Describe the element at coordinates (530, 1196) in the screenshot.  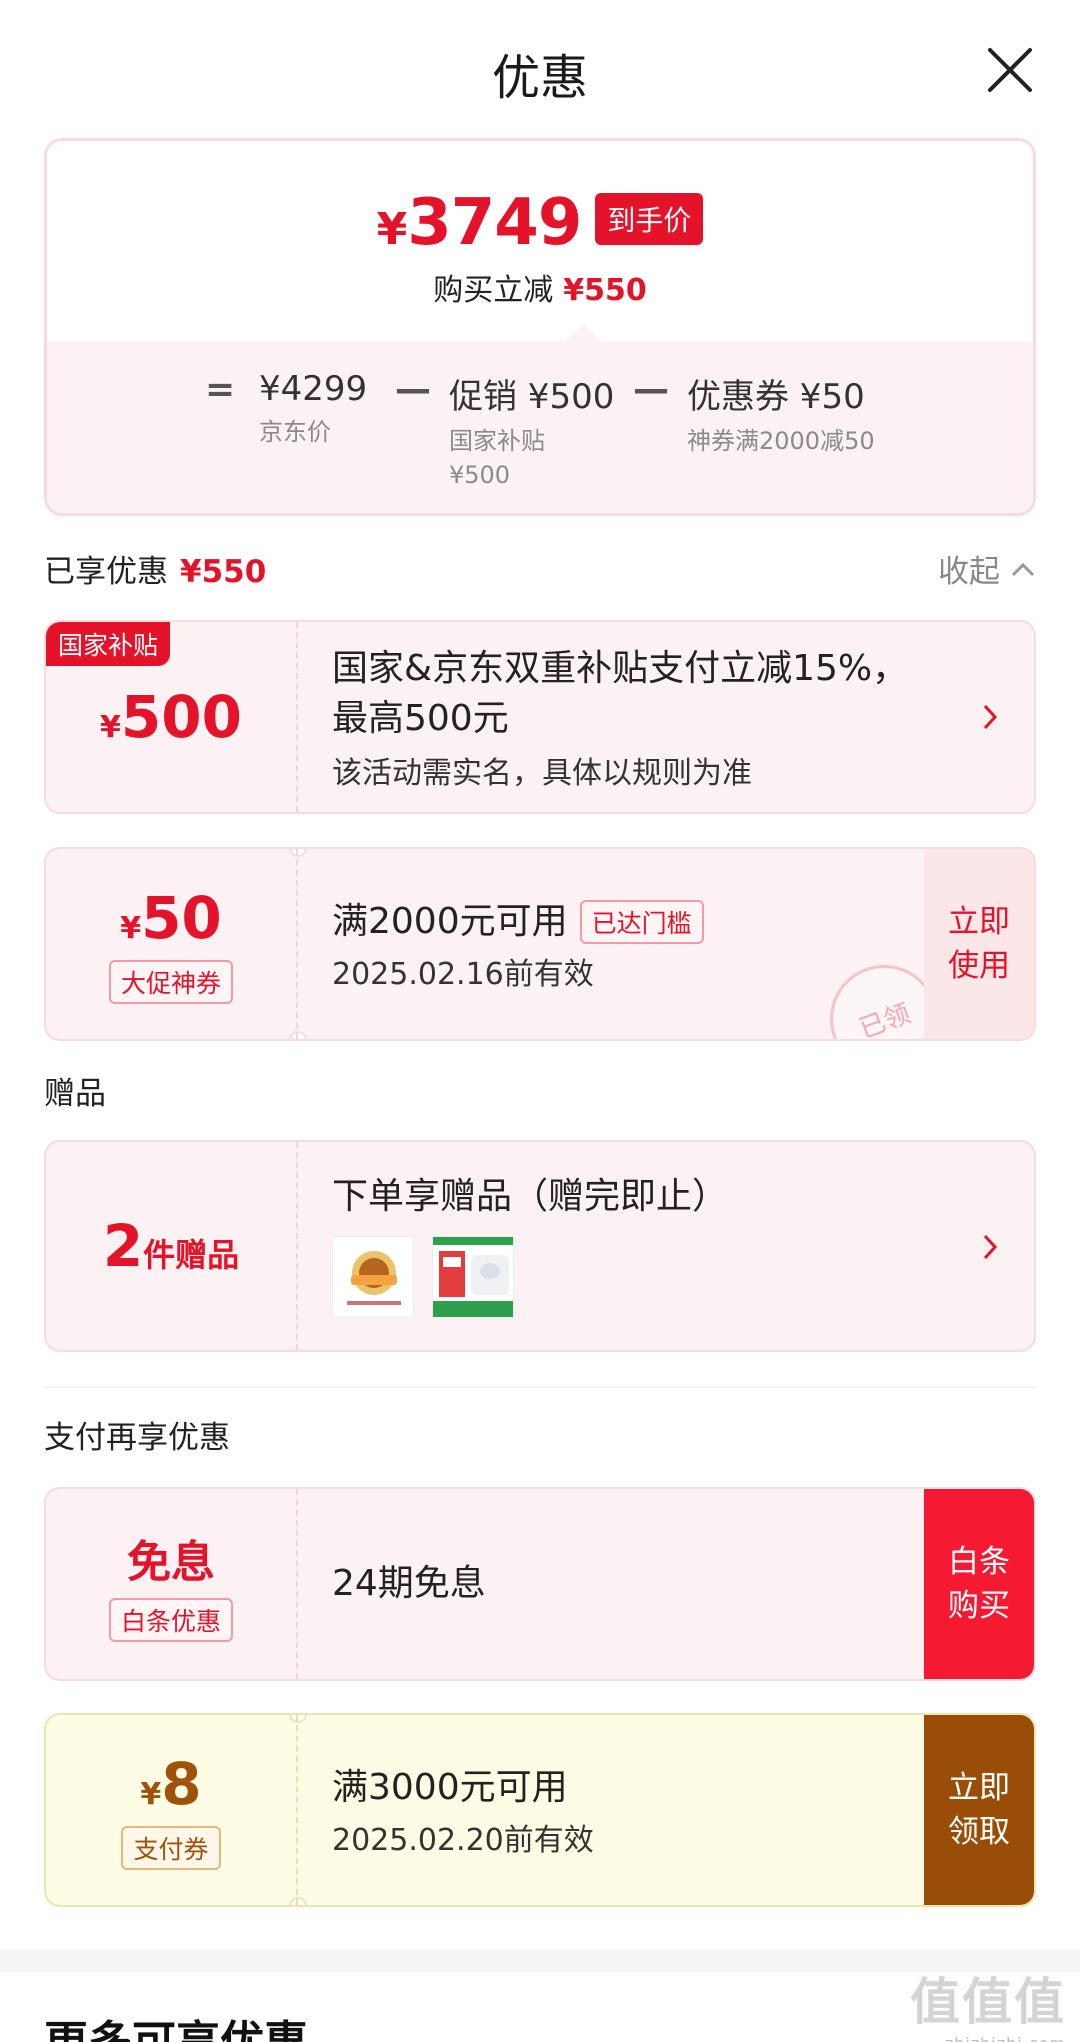
I see `gifts-title: 下单享赠品（赠完即止）` at that location.